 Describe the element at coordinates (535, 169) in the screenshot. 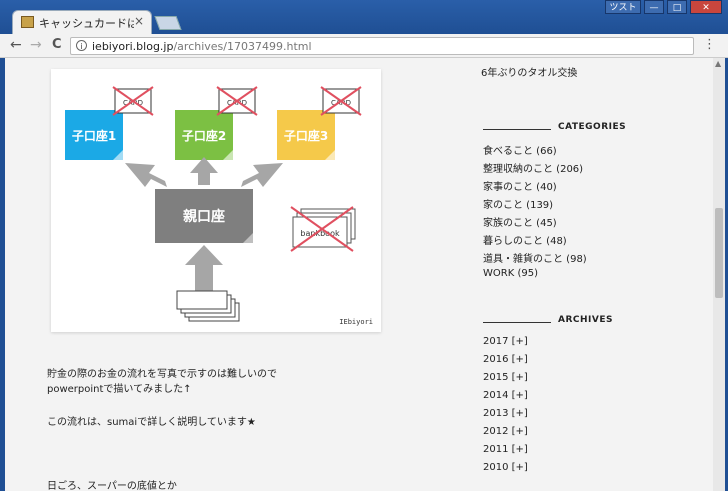

I see `category-item: 整理収納のこと (206)` at that location.